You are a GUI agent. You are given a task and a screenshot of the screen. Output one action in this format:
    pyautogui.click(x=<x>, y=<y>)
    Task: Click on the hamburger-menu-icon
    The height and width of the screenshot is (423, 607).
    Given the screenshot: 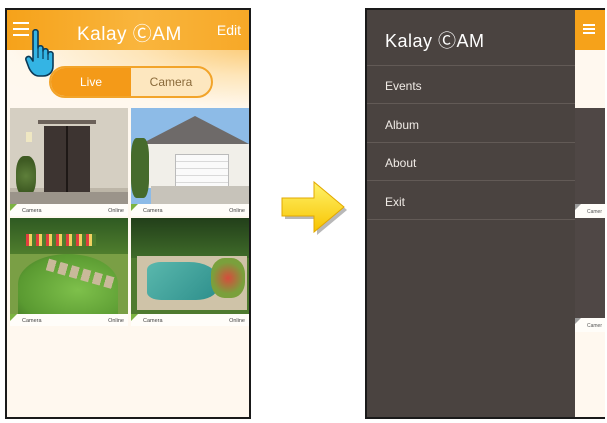 What is the action you would take?
    pyautogui.click(x=589, y=29)
    